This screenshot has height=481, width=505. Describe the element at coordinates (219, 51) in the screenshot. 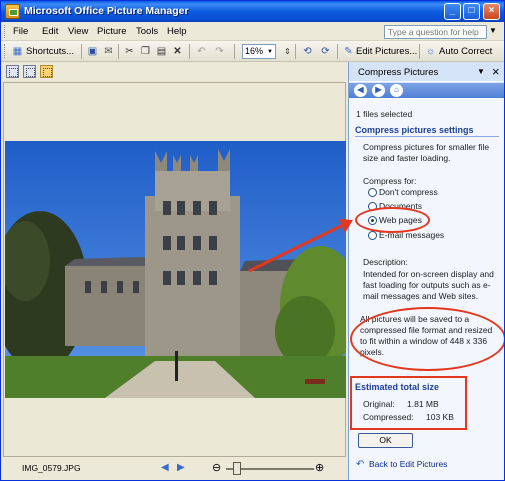

I see `redo-icon: ↷` at that location.